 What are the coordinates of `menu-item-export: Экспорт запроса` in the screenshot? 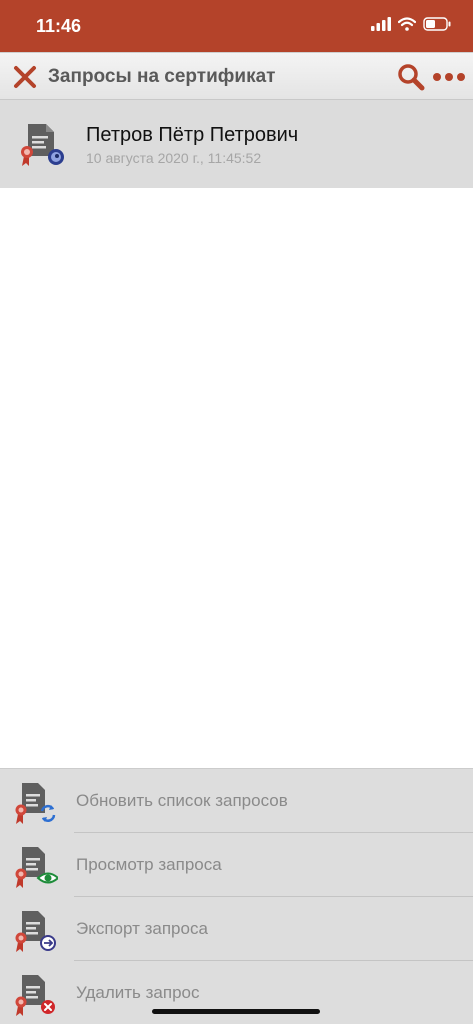 It's located at (236, 929).